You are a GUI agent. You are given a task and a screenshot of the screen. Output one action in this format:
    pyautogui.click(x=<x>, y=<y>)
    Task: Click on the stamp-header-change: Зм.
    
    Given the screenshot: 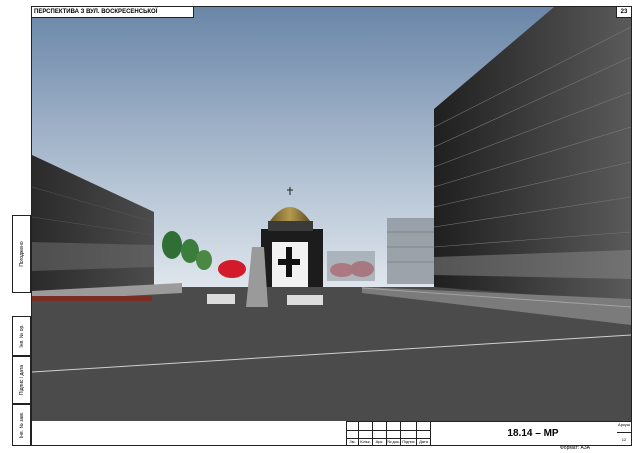 What is the action you would take?
    pyautogui.click(x=353, y=442)
    